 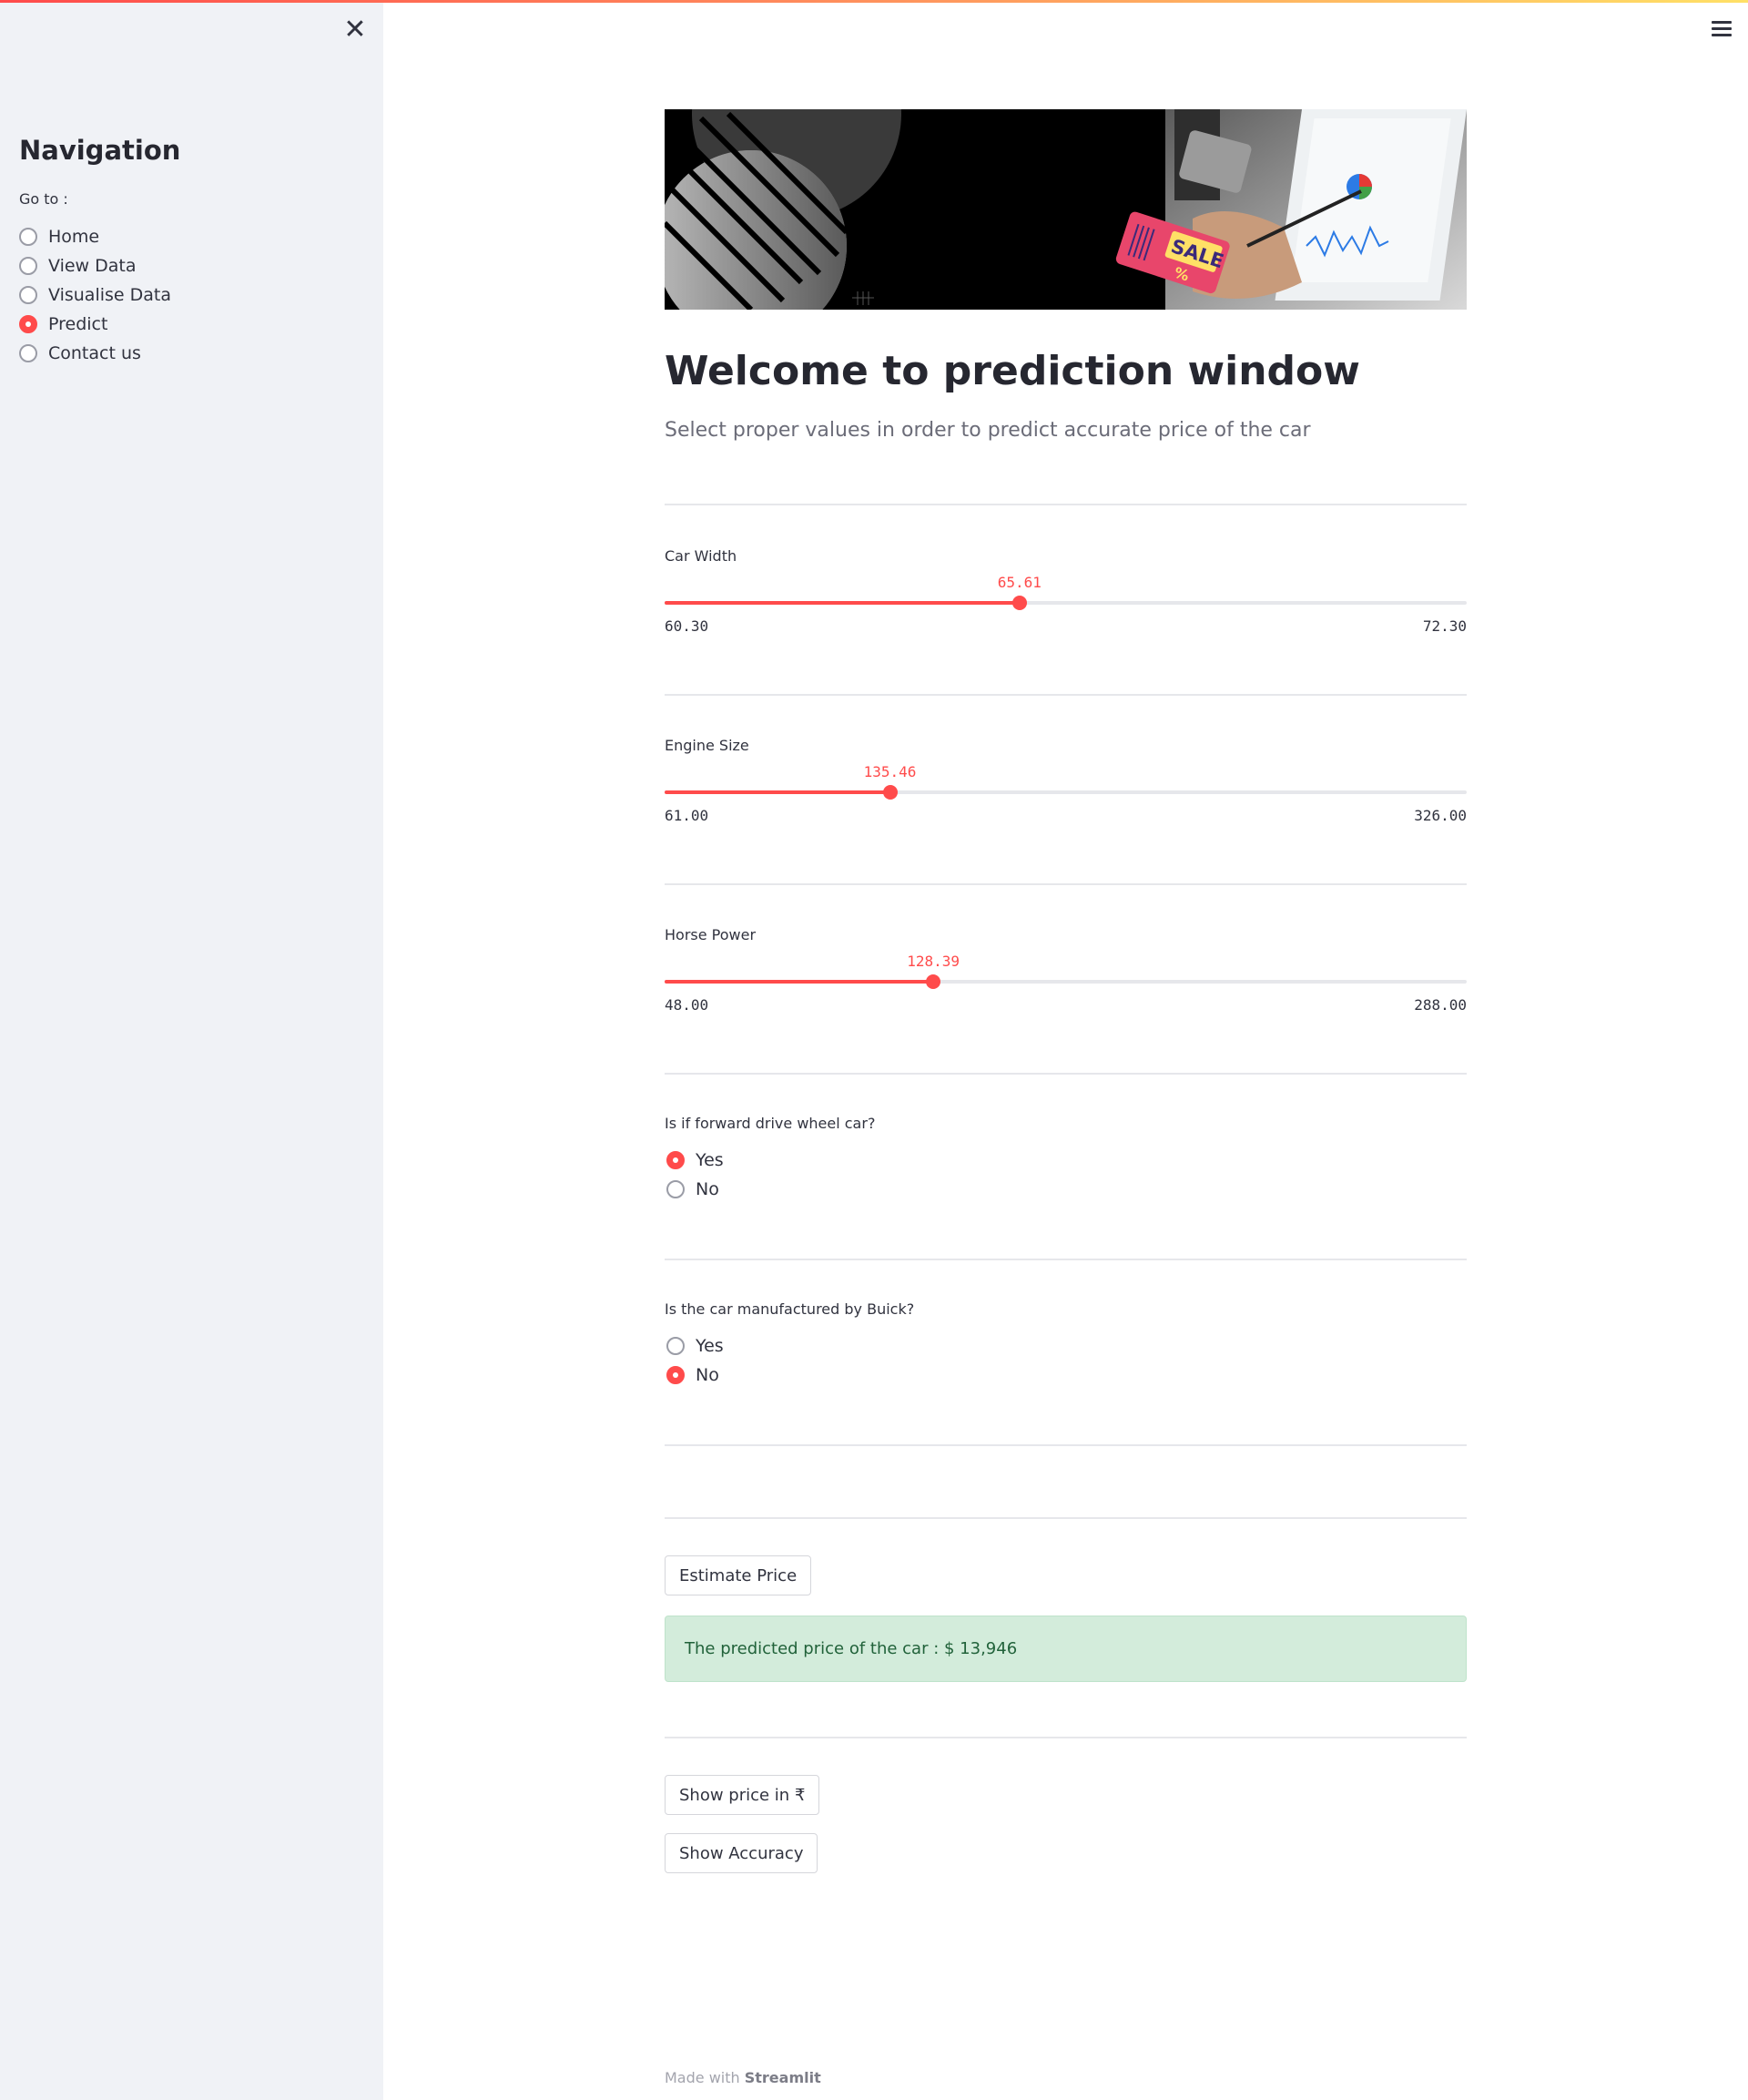 What do you see at coordinates (1440, 815) in the screenshot?
I see `slider-max: 326.00` at bounding box center [1440, 815].